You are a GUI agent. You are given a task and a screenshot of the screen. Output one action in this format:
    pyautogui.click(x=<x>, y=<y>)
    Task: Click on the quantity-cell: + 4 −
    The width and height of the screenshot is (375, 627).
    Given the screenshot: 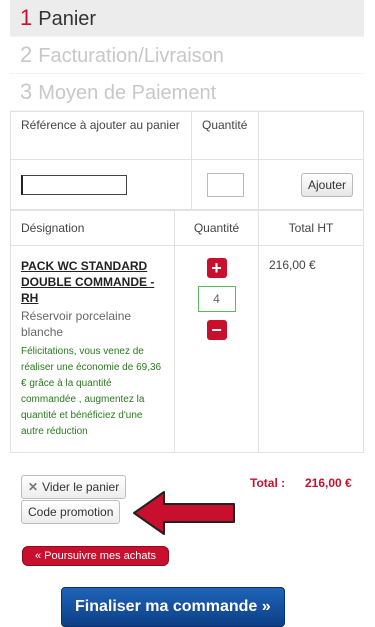 What is the action you would take?
    pyautogui.click(x=216, y=349)
    